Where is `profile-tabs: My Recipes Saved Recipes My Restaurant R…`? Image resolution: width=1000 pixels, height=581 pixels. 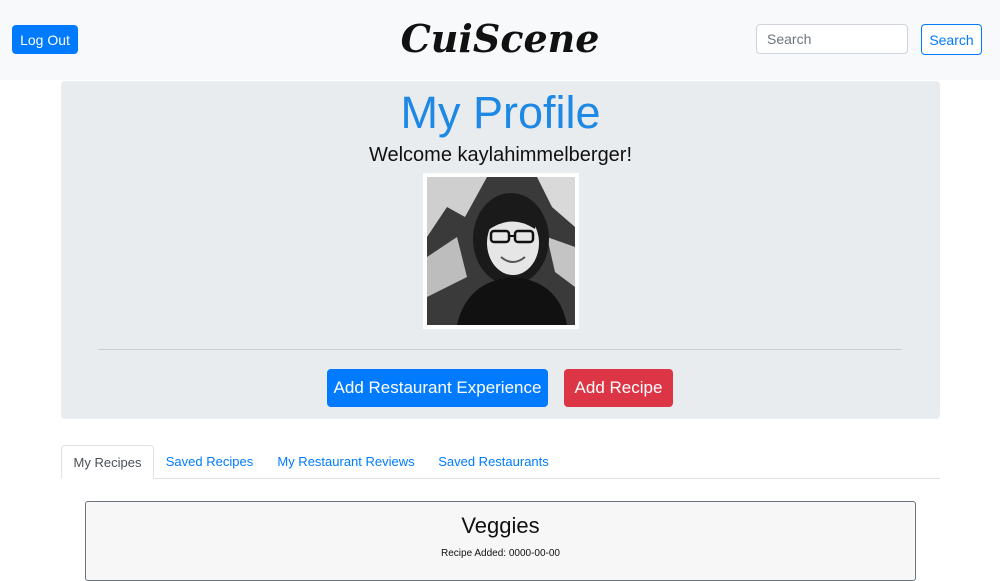
profile-tabs: My Recipes Saved Recipes My Restaurant R… is located at coordinates (500, 462).